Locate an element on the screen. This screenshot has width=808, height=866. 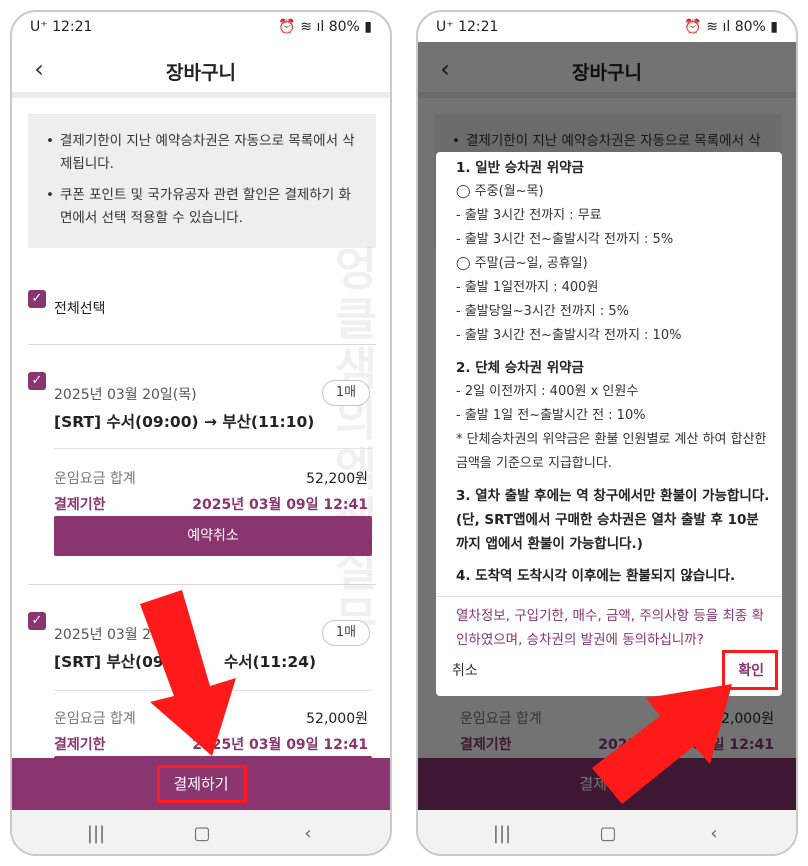
policy-section-heading: 1. 일반 승차권 위약금 is located at coordinates (520, 168).